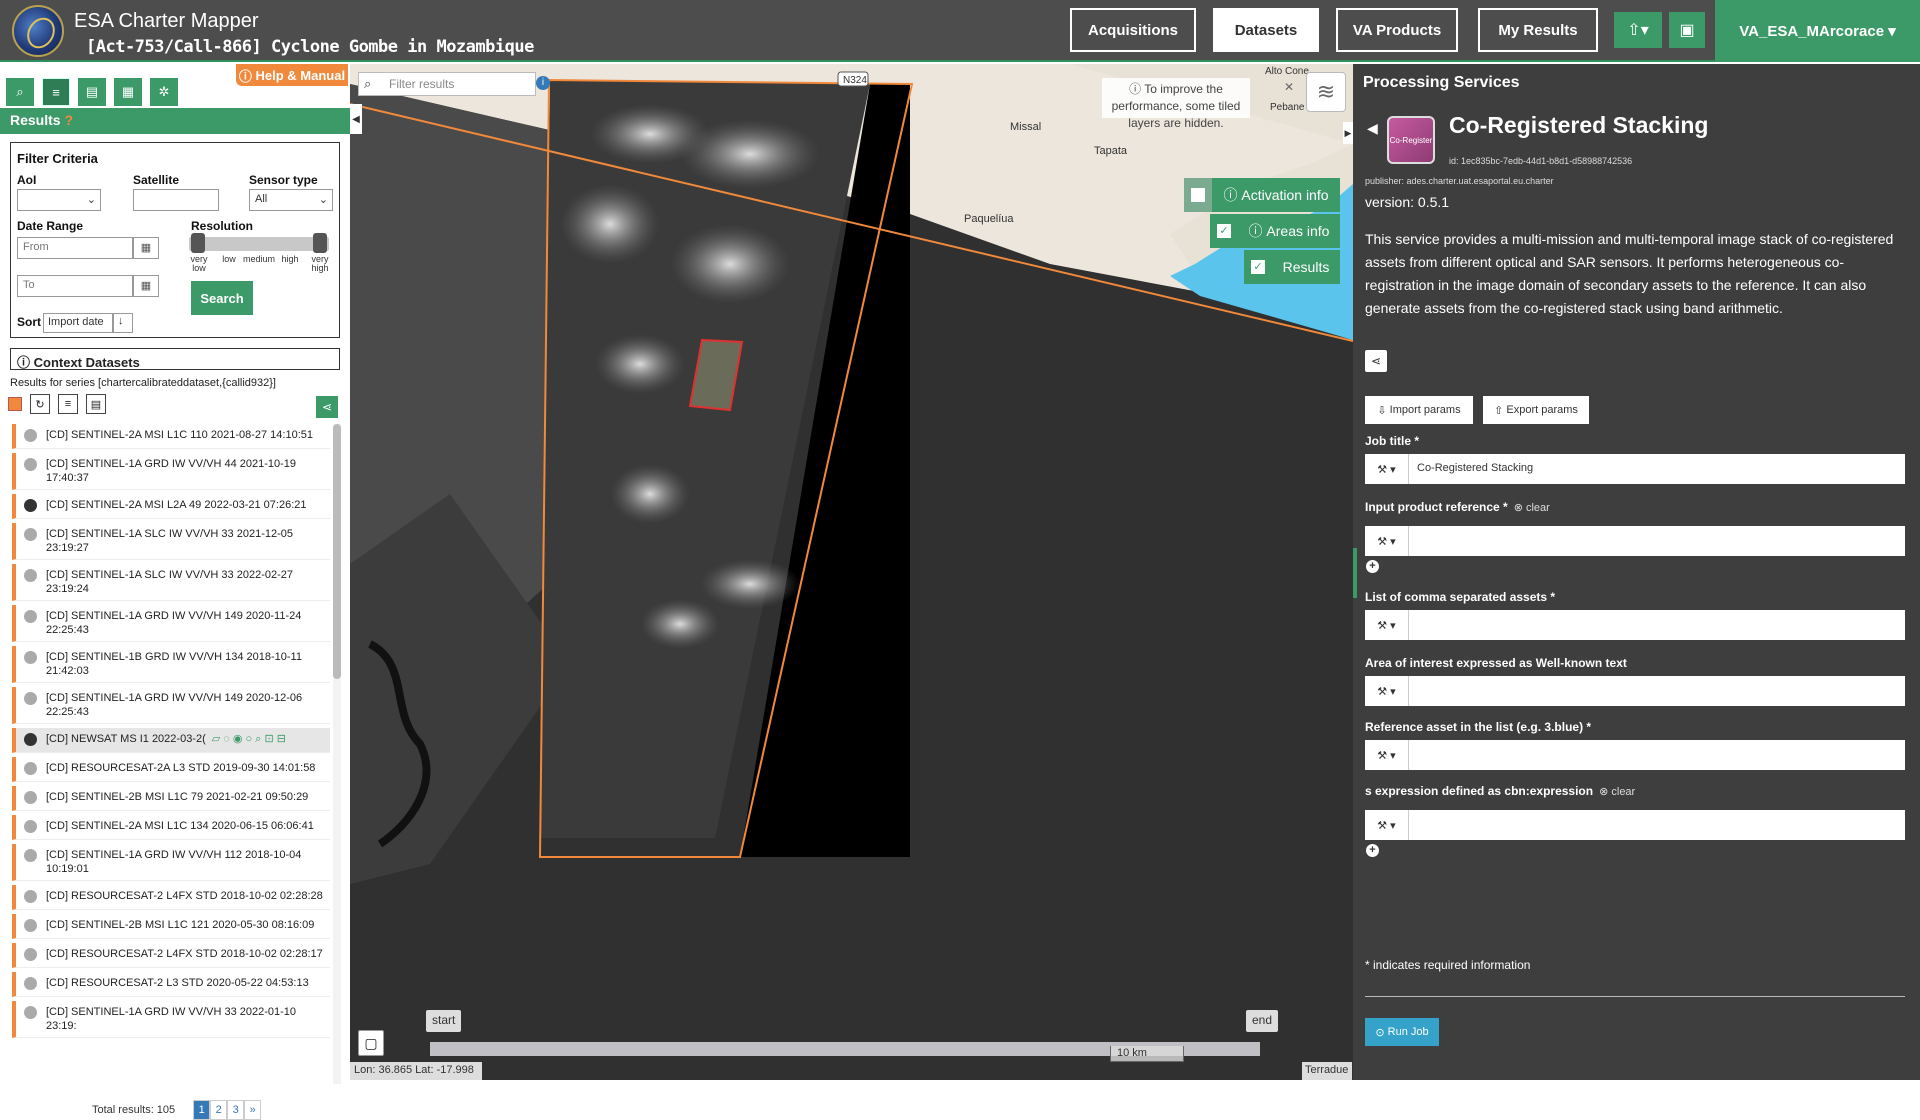  I want to click on info-icon: i, so click(543, 83).